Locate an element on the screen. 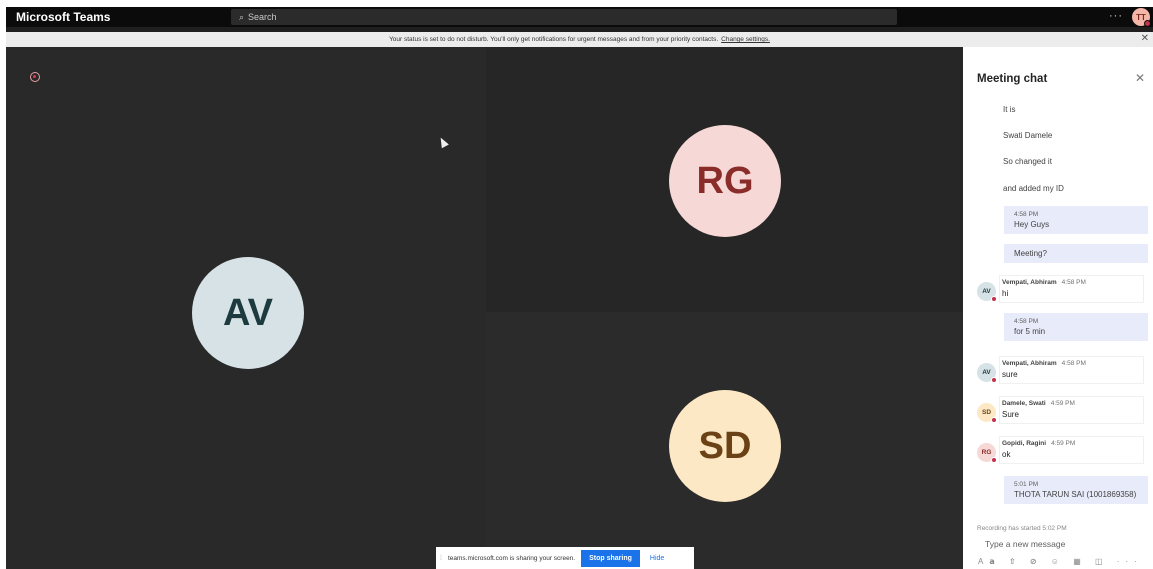  chat-message: So changed it is located at coordinates (1027, 161).